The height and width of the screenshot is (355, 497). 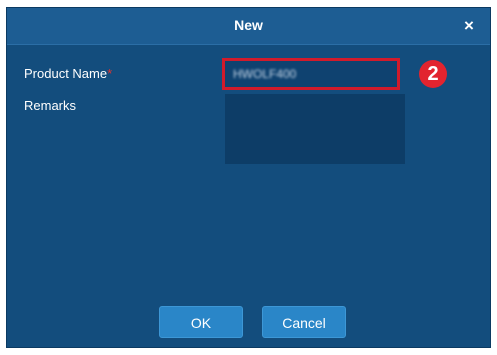 What do you see at coordinates (315, 129) in the screenshot?
I see `remarks-textarea` at bounding box center [315, 129].